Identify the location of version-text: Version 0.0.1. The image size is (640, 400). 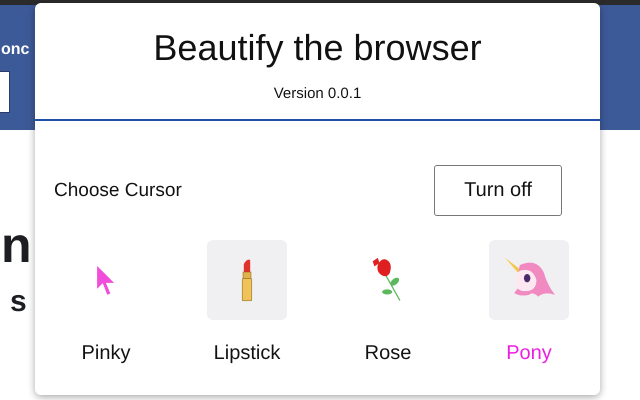
(318, 93).